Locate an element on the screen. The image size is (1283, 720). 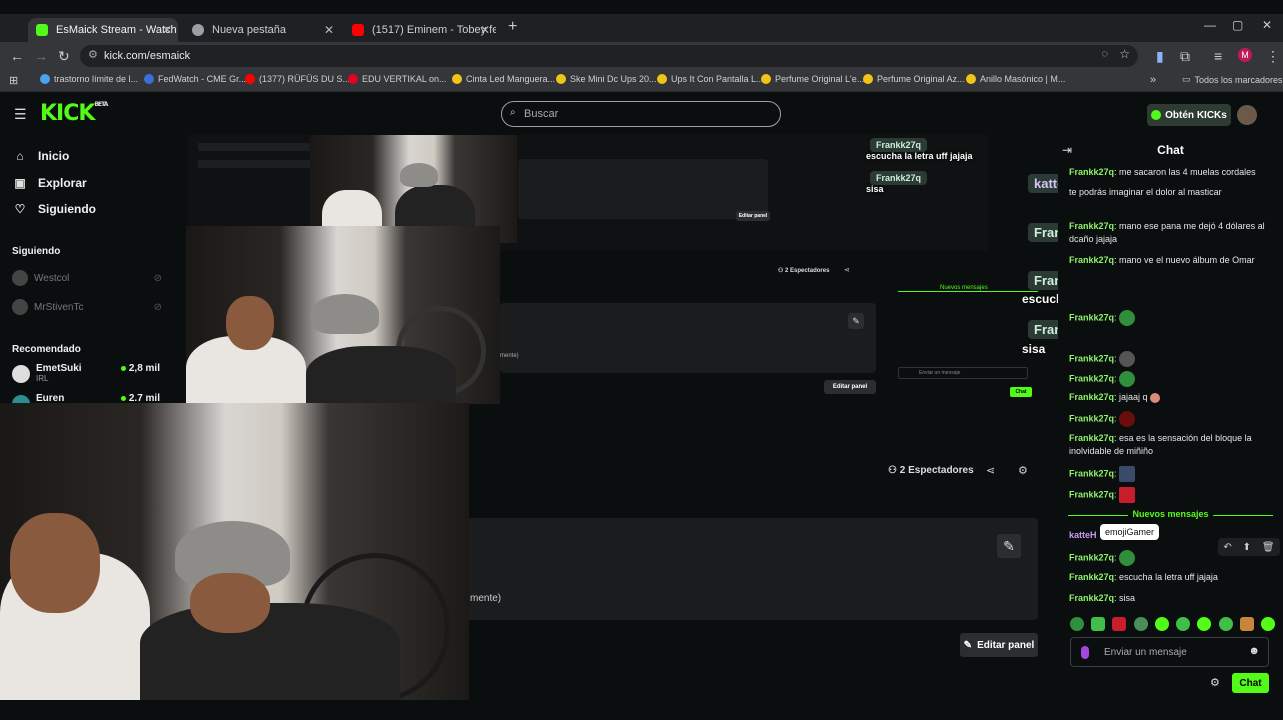
back-icon: ← is located at coordinates (17, 56).